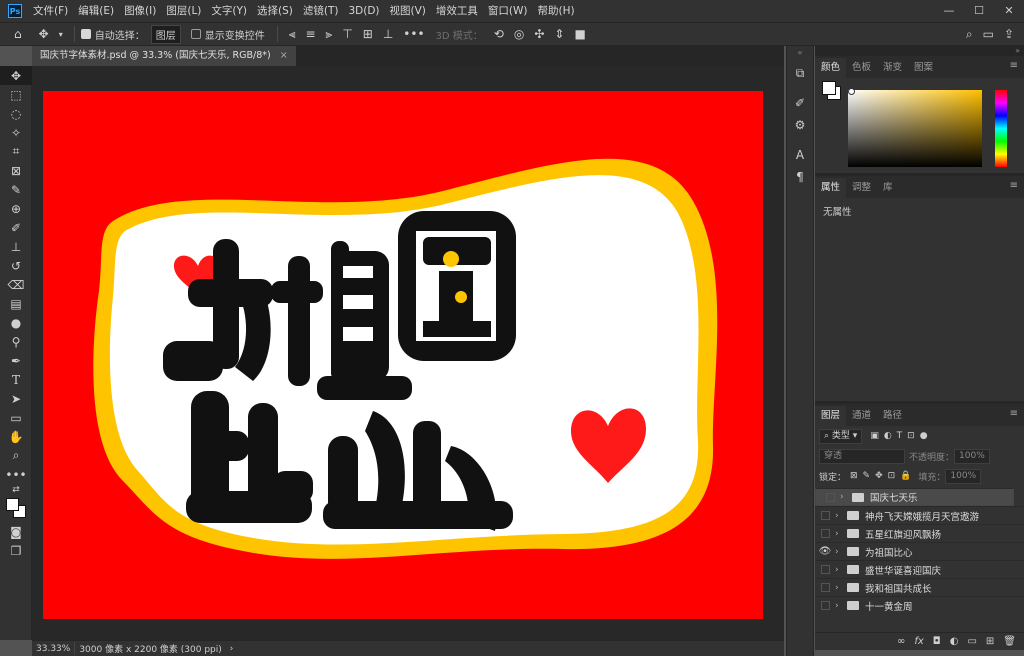 The width and height of the screenshot is (1024, 656). I want to click on menu-image: 图像(I), so click(140, 11).